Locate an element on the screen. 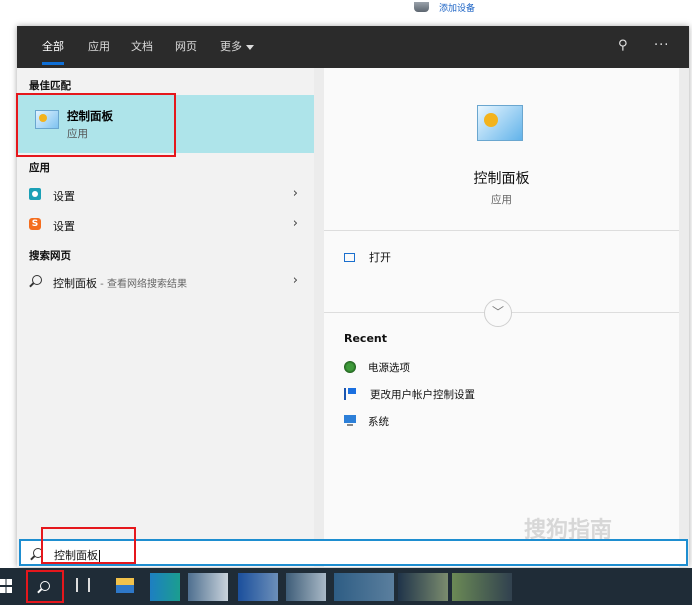 The height and width of the screenshot is (605, 692). search-input: 控制面板 is located at coordinates (77, 555).